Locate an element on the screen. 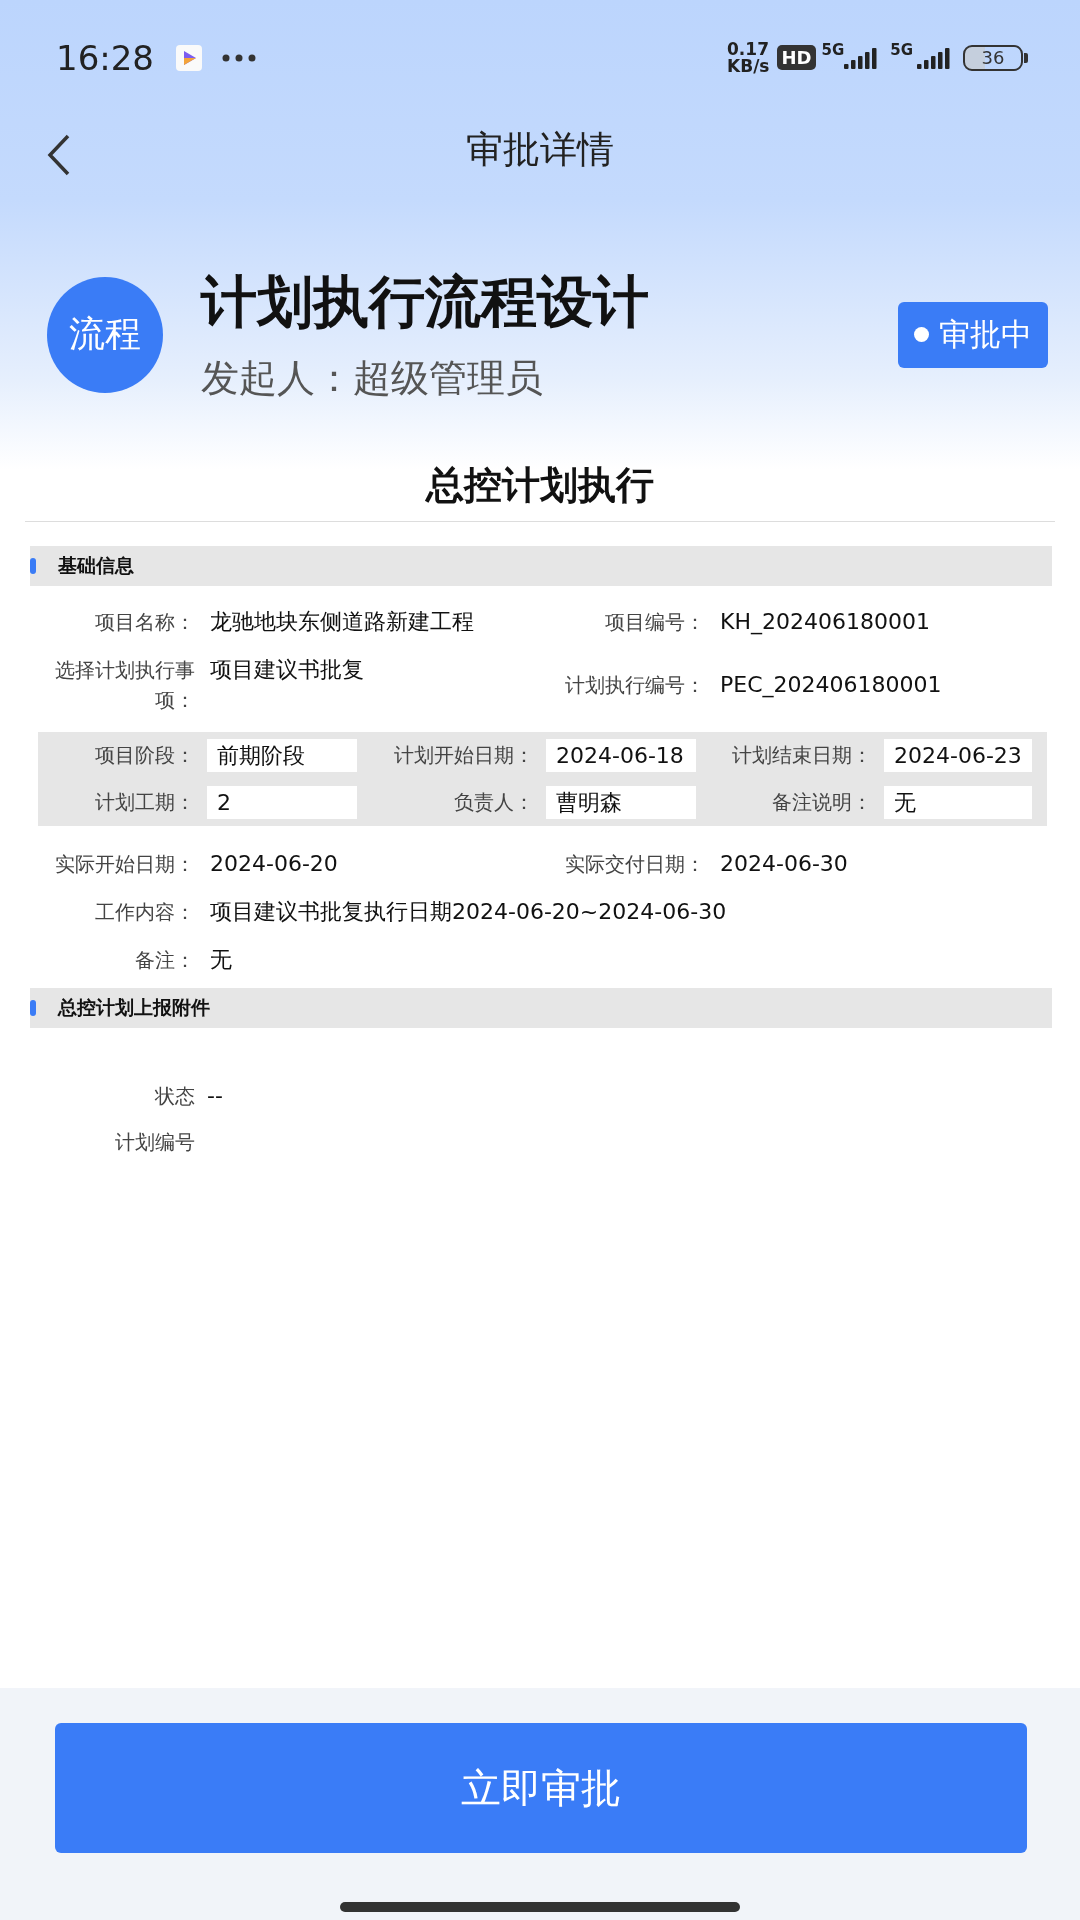  field-label: 项目阶段： is located at coordinates (144, 755).